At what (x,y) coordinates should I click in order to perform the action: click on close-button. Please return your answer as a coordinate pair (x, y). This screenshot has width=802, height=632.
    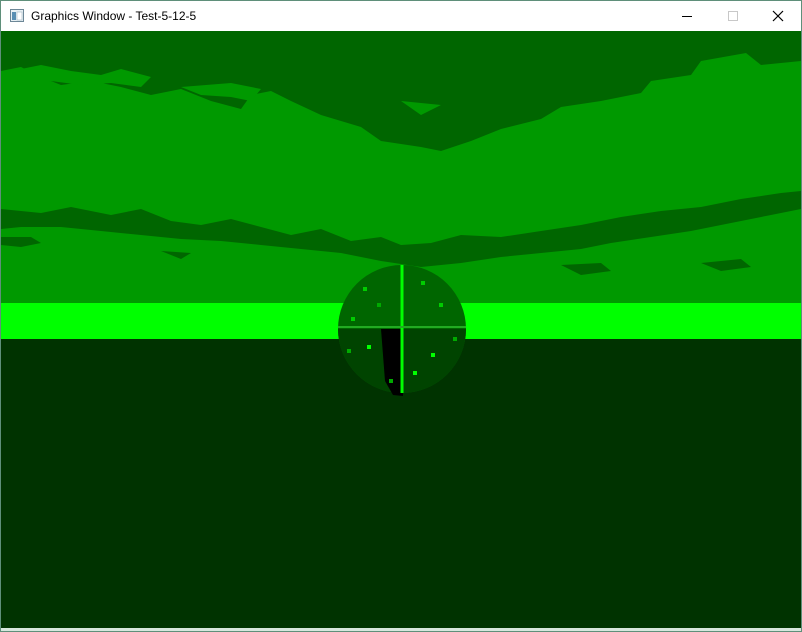
    Looking at the image, I should click on (778, 16).